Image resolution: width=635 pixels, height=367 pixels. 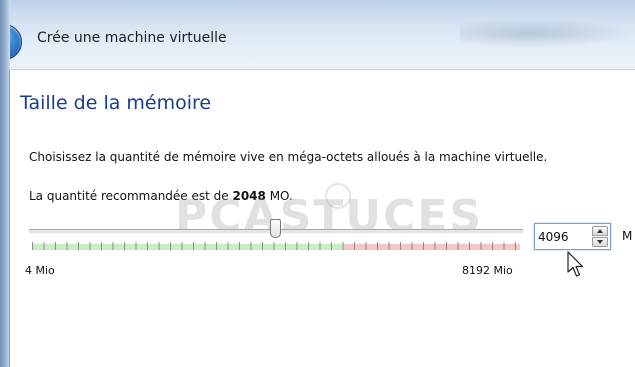 I want to click on spin-buttons, so click(x=600, y=236).